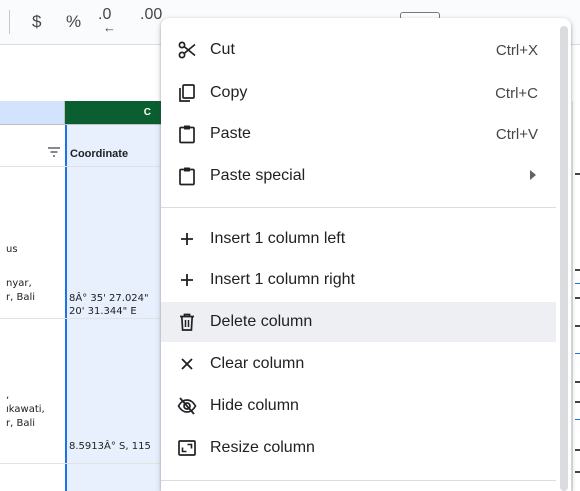 This screenshot has height=491, width=580. I want to click on menu-item-label: Insert 1 column right, so click(282, 279).